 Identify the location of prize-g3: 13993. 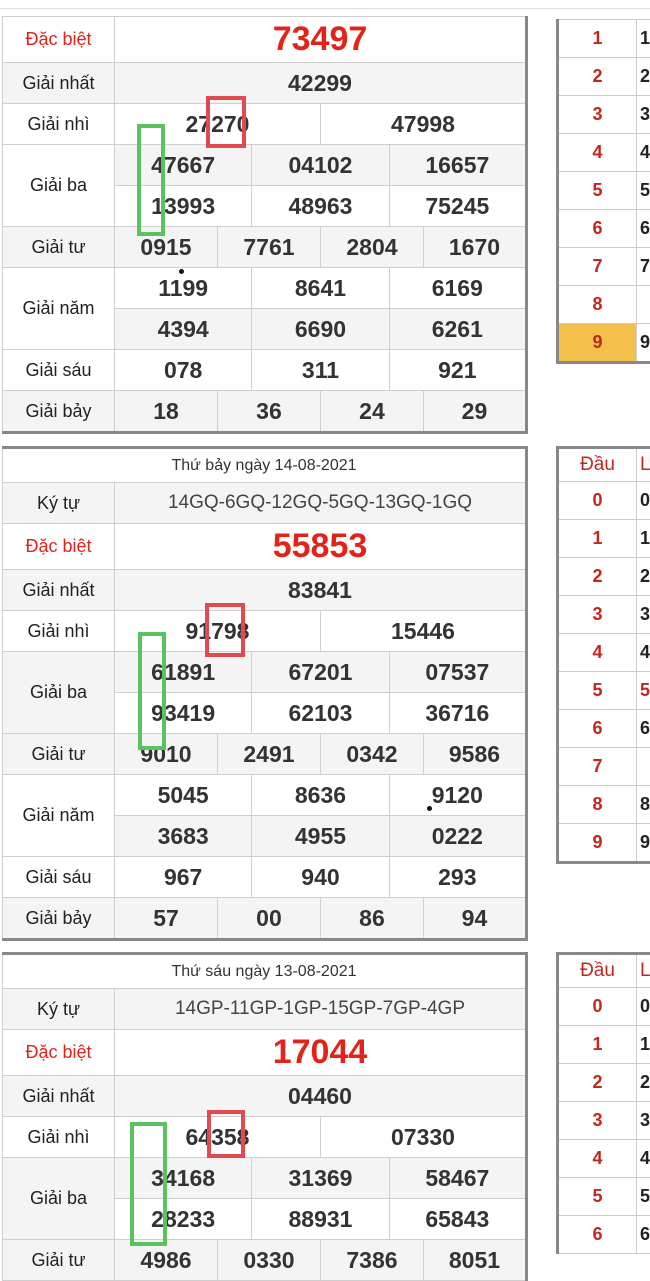
(183, 206).